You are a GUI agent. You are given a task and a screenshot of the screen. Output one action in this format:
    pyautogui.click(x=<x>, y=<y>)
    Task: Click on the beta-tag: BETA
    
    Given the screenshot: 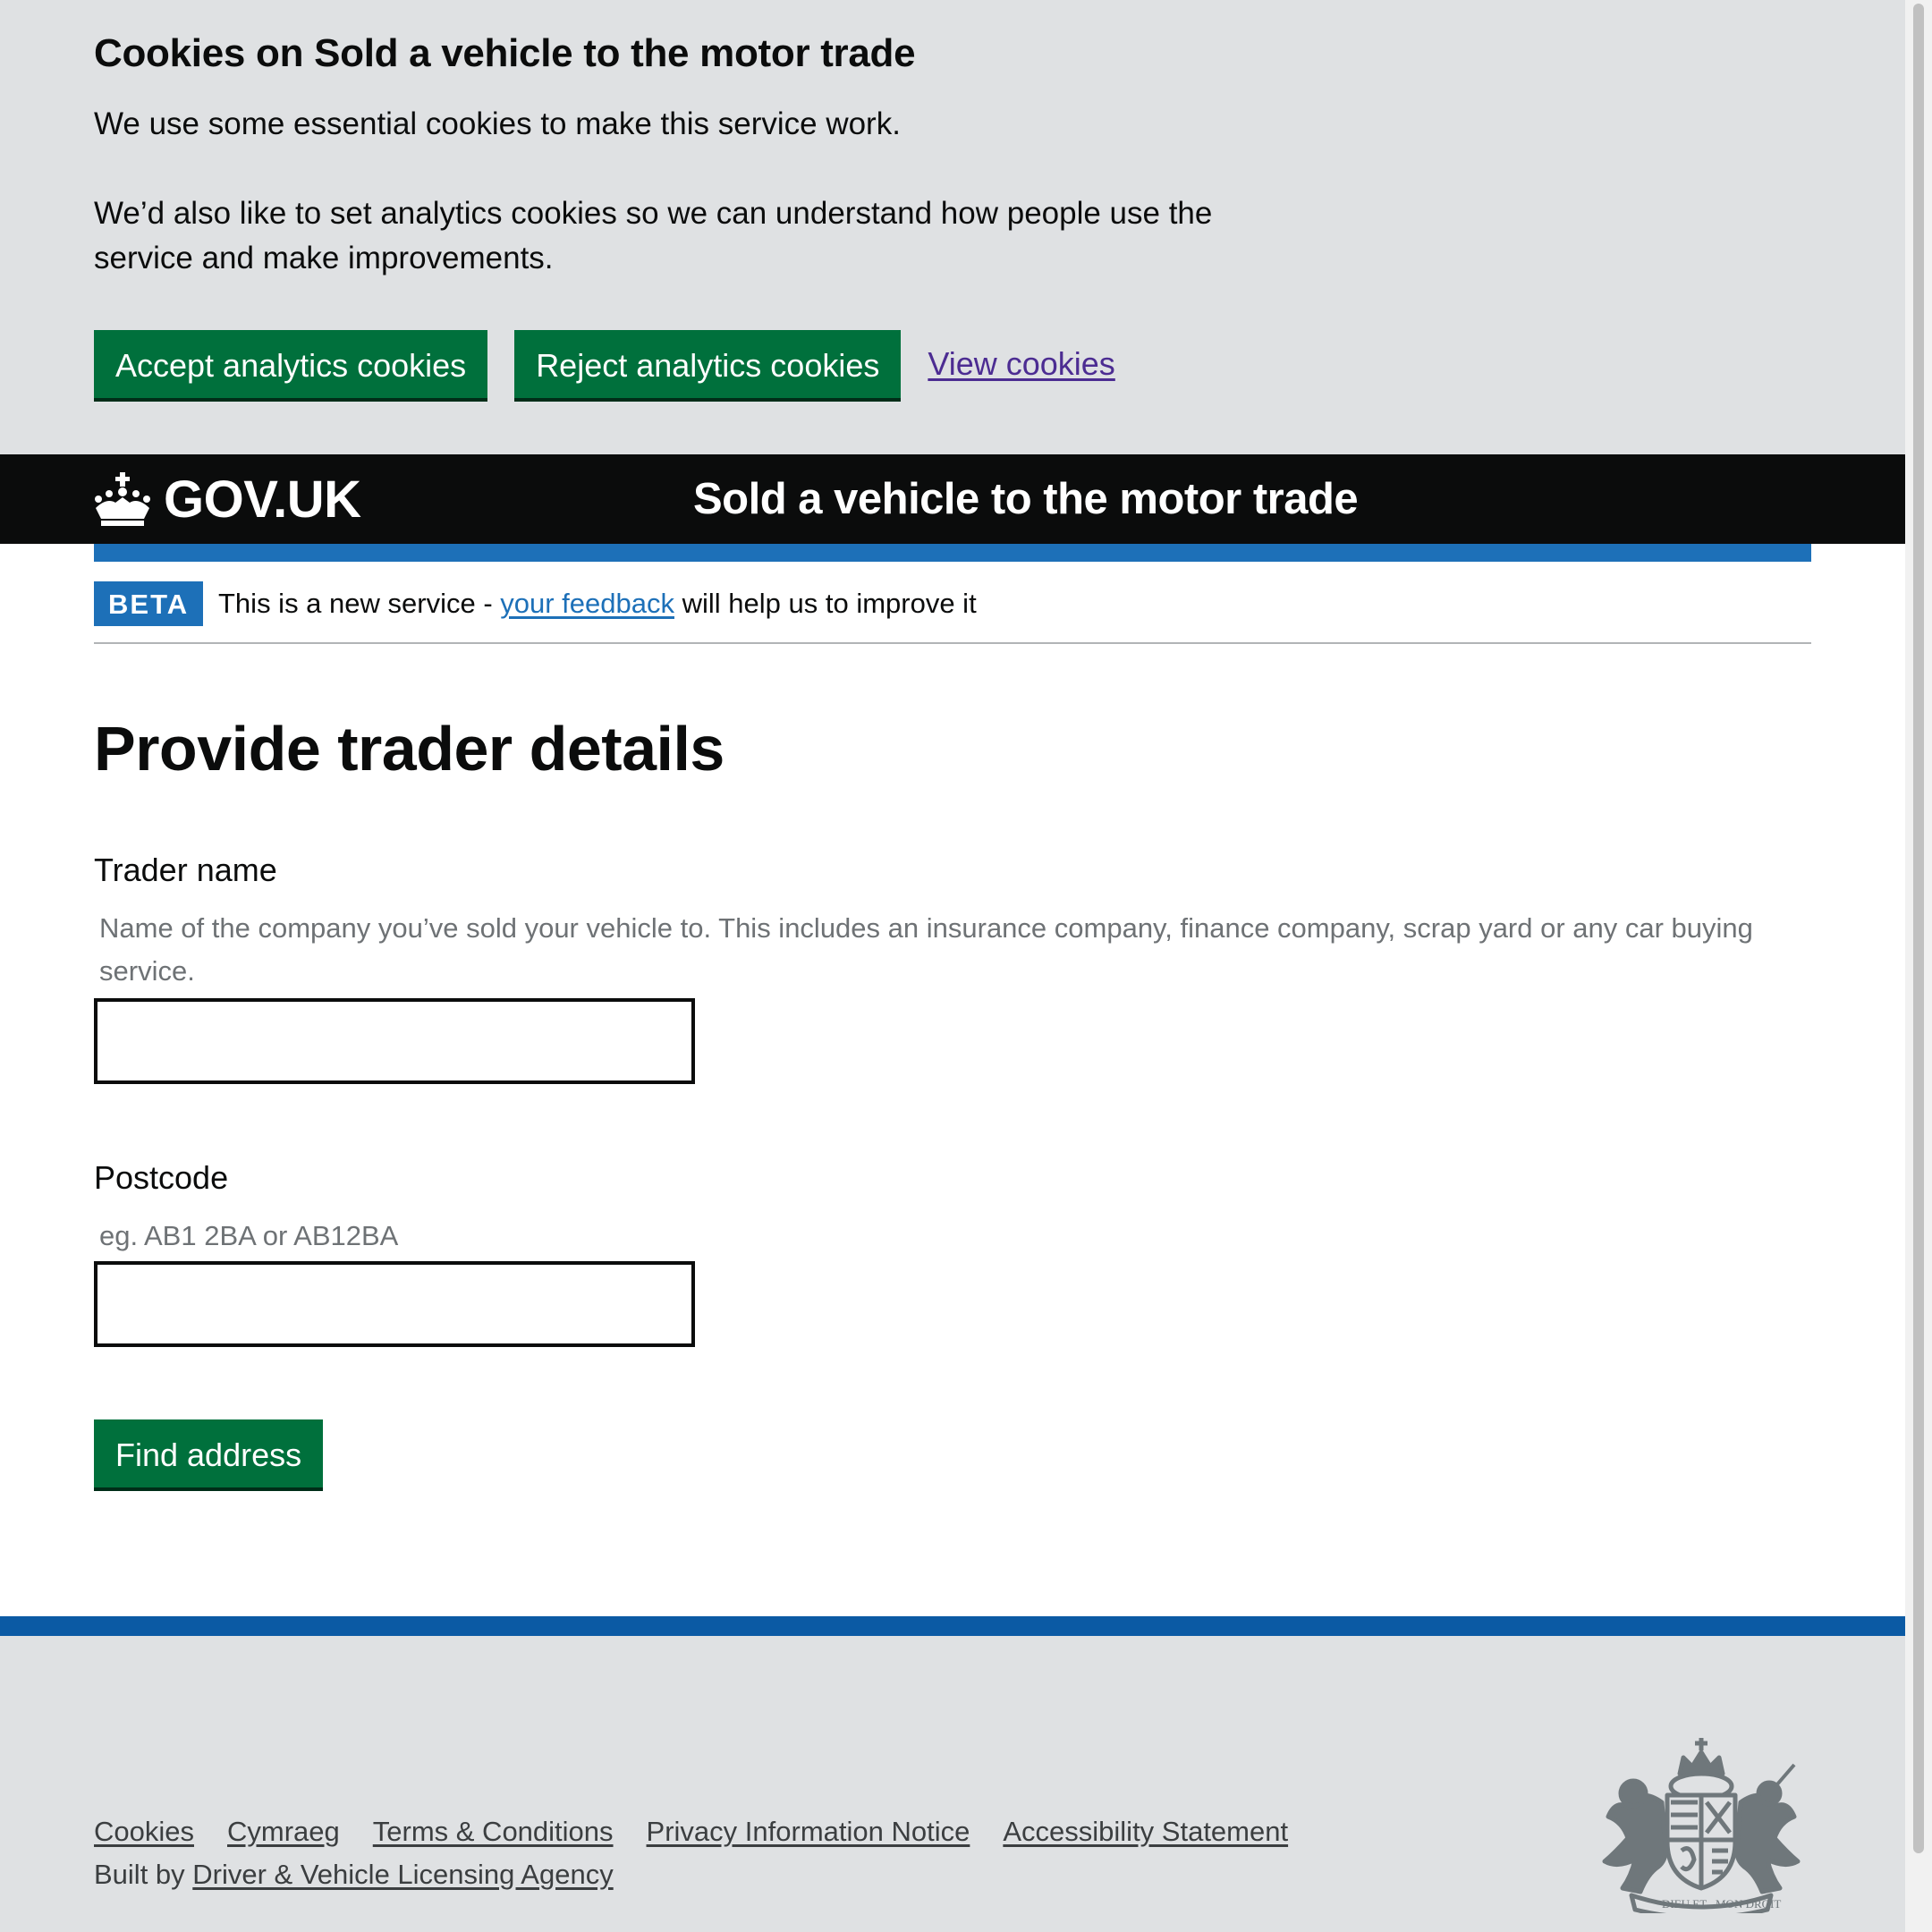 What is the action you would take?
    pyautogui.click(x=149, y=603)
    